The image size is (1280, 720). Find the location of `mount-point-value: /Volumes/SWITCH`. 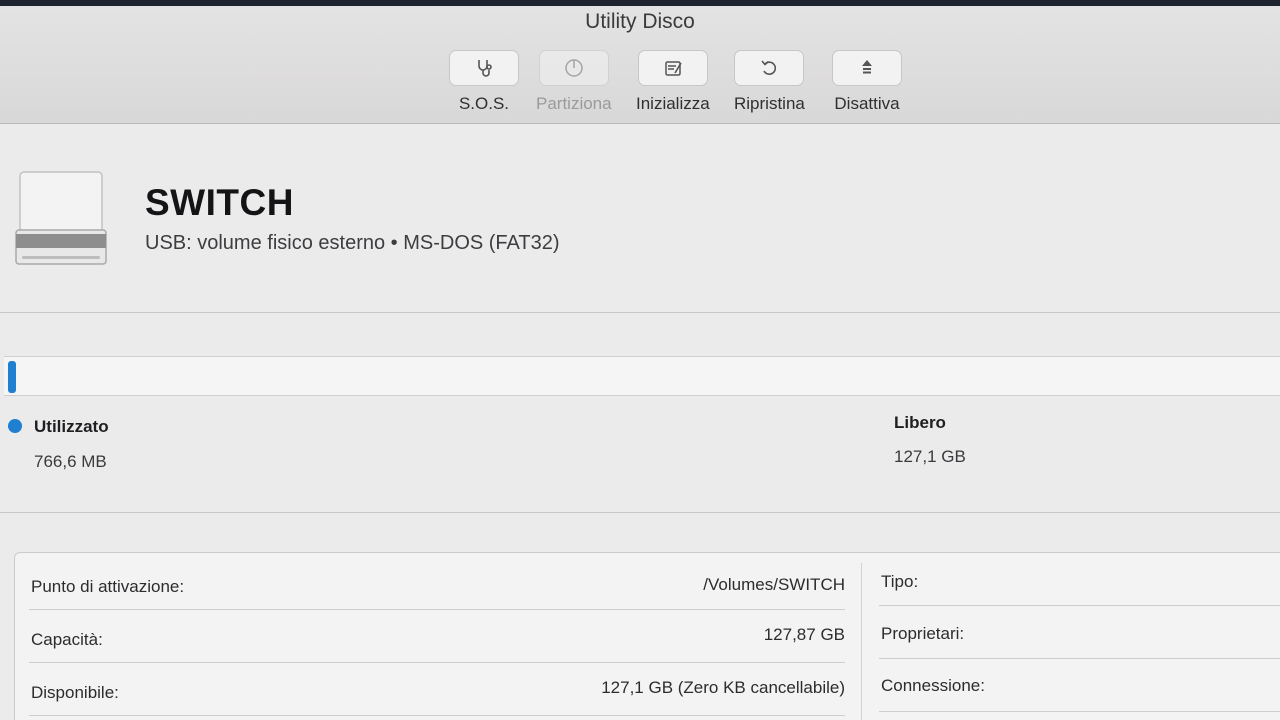

mount-point-value: /Volumes/SWITCH is located at coordinates (774, 584).